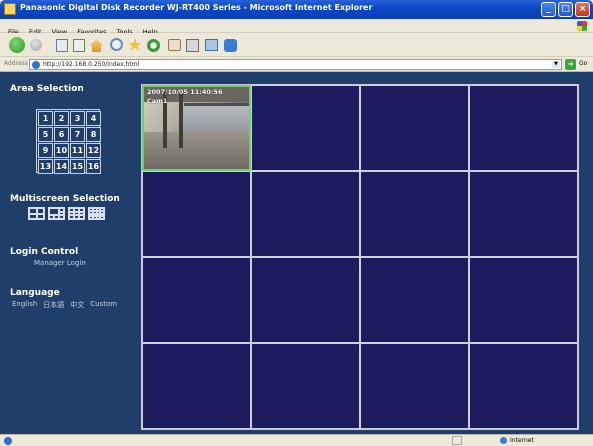 Image resolution: width=593 pixels, height=446 pixels. Describe the element at coordinates (103, 305) in the screenshot. I see `language-custom: Custom` at that location.